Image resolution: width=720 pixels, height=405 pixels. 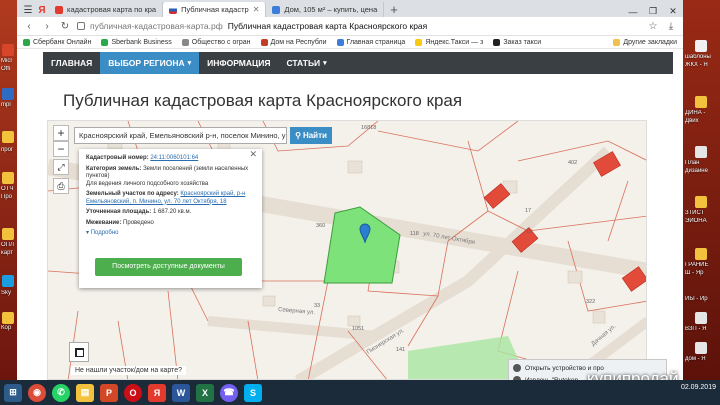 I want to click on desktop-label: ВЗП - Я, so click(x=695, y=329).